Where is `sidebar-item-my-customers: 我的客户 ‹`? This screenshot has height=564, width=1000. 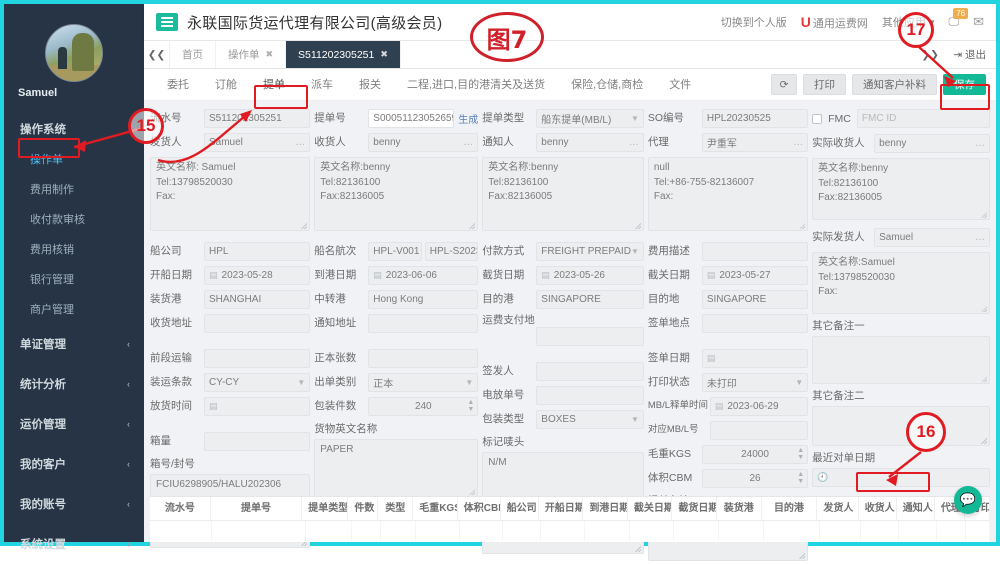 sidebar-item-my-customers: 我的客户 ‹ is located at coordinates (74, 464).